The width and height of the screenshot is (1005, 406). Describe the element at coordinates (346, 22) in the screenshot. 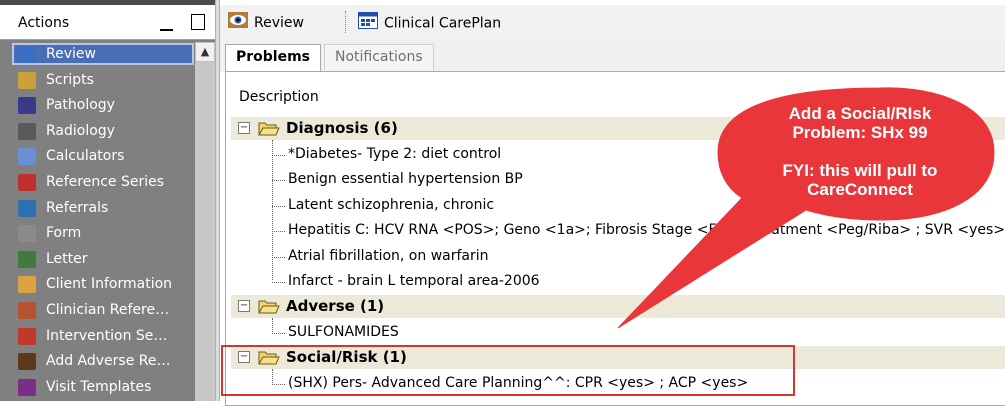

I see `toolbar-separator` at that location.